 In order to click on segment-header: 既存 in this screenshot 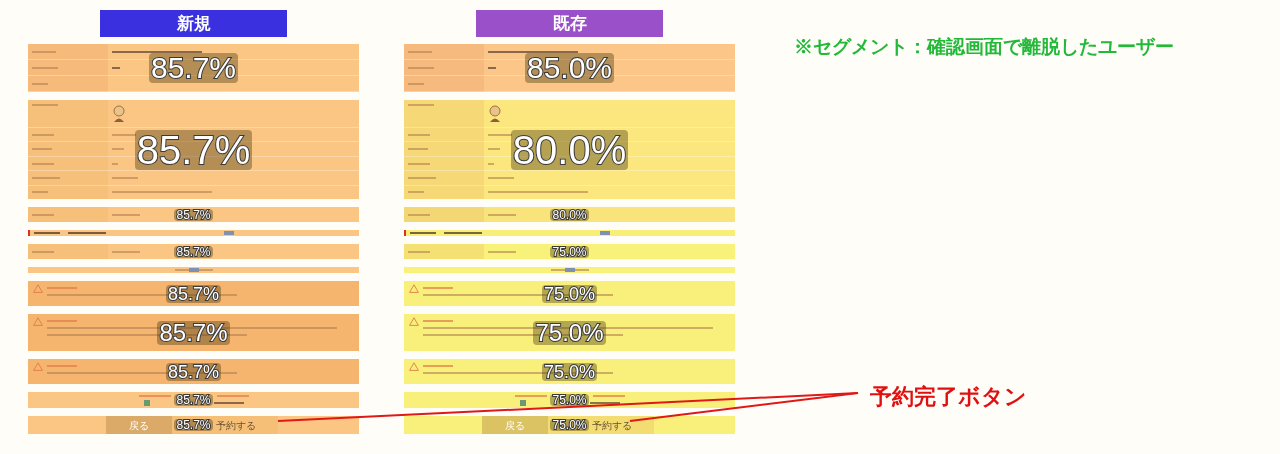, I will do `click(569, 23)`.